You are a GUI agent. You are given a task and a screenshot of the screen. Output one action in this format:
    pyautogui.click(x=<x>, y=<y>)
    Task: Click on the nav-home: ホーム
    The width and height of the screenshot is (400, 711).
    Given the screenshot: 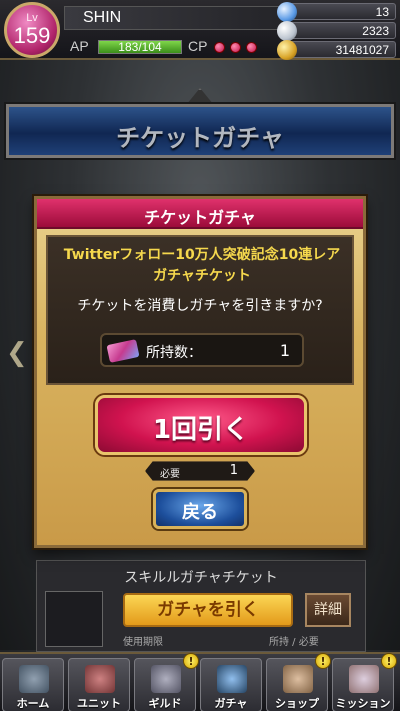 What is the action you would take?
    pyautogui.click(x=33, y=684)
    